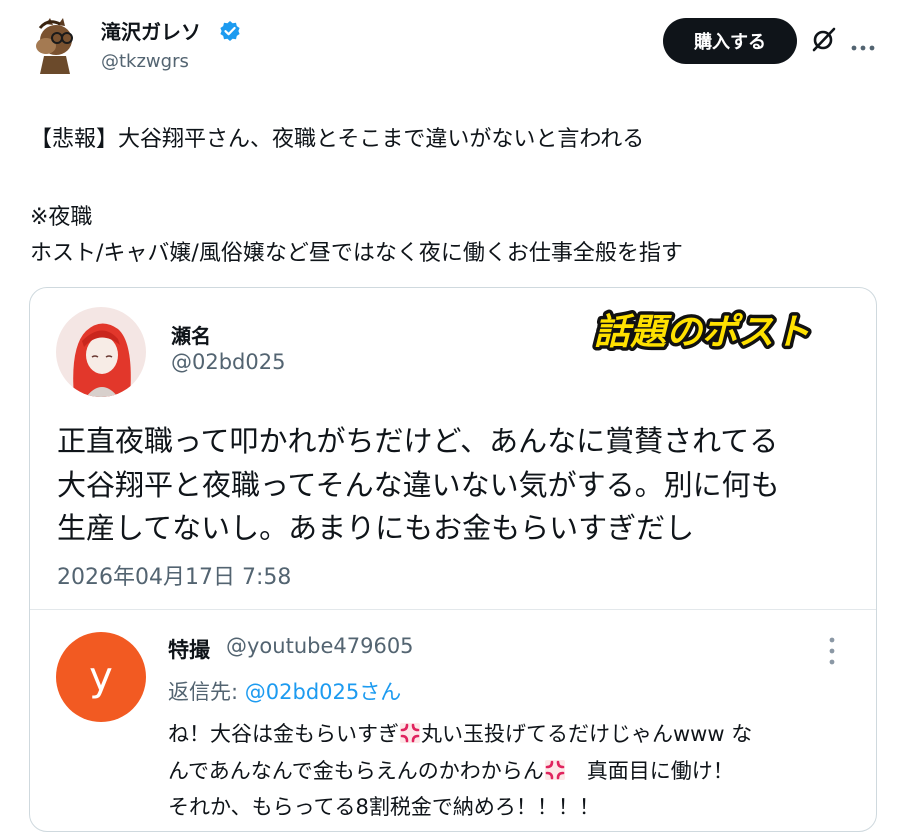 This screenshot has height=839, width=904. I want to click on author-name: 滝沢ガレソ, so click(151, 30).